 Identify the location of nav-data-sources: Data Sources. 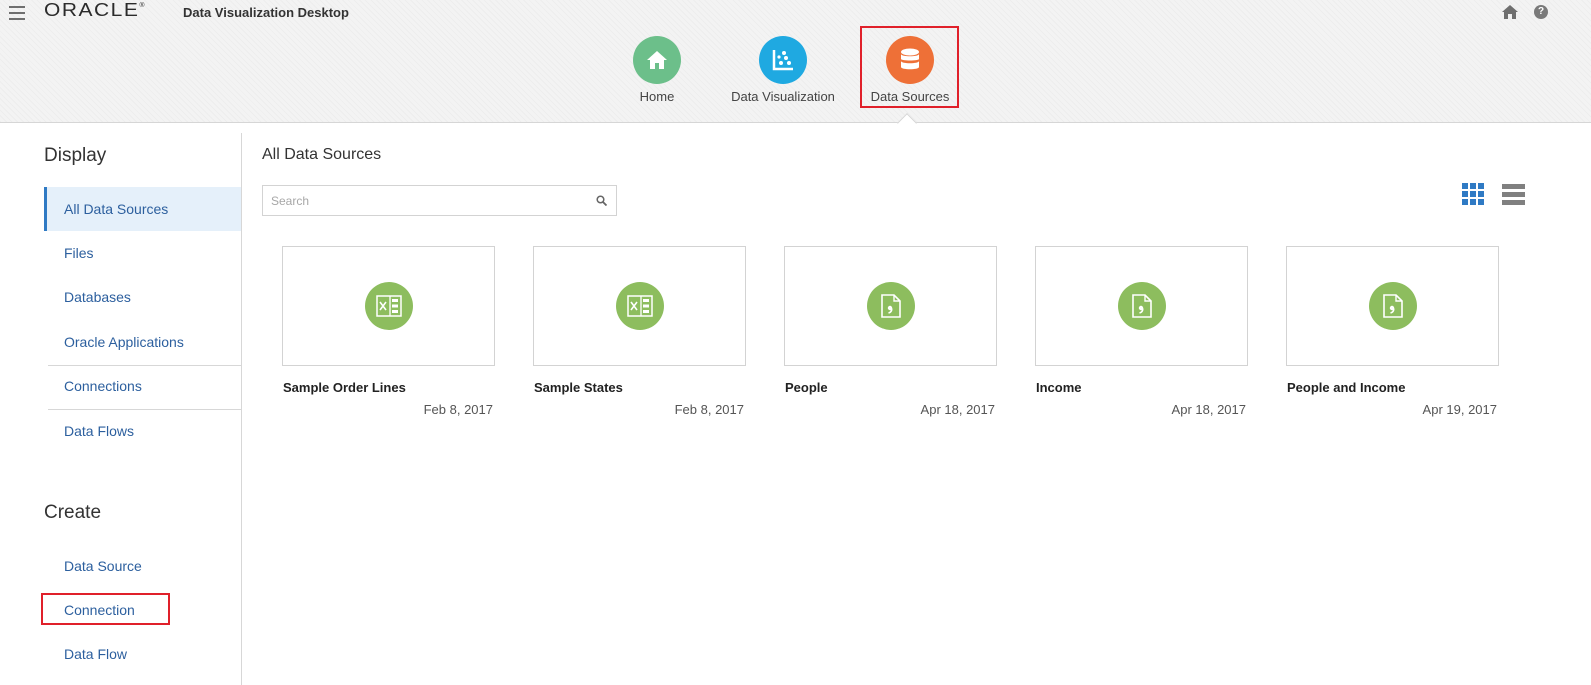
(910, 70).